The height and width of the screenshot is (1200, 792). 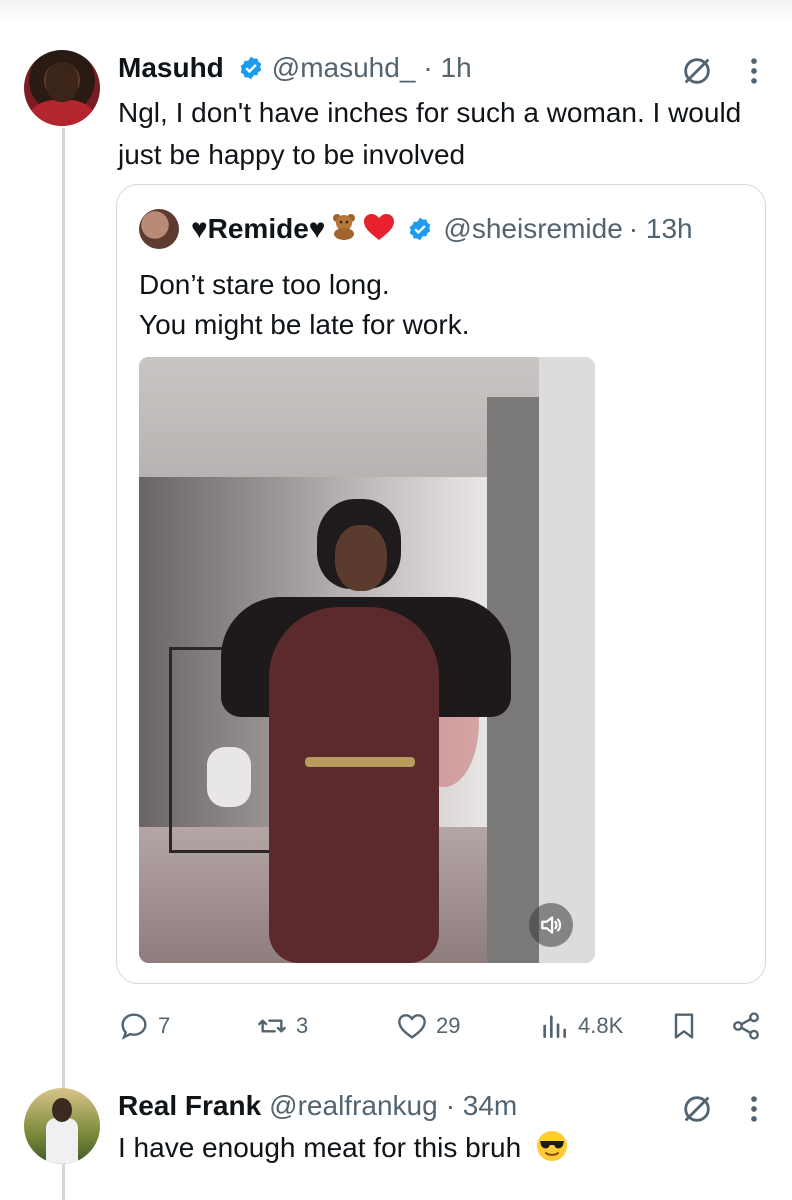 I want to click on post-time: · 1h, so click(x=447, y=68).